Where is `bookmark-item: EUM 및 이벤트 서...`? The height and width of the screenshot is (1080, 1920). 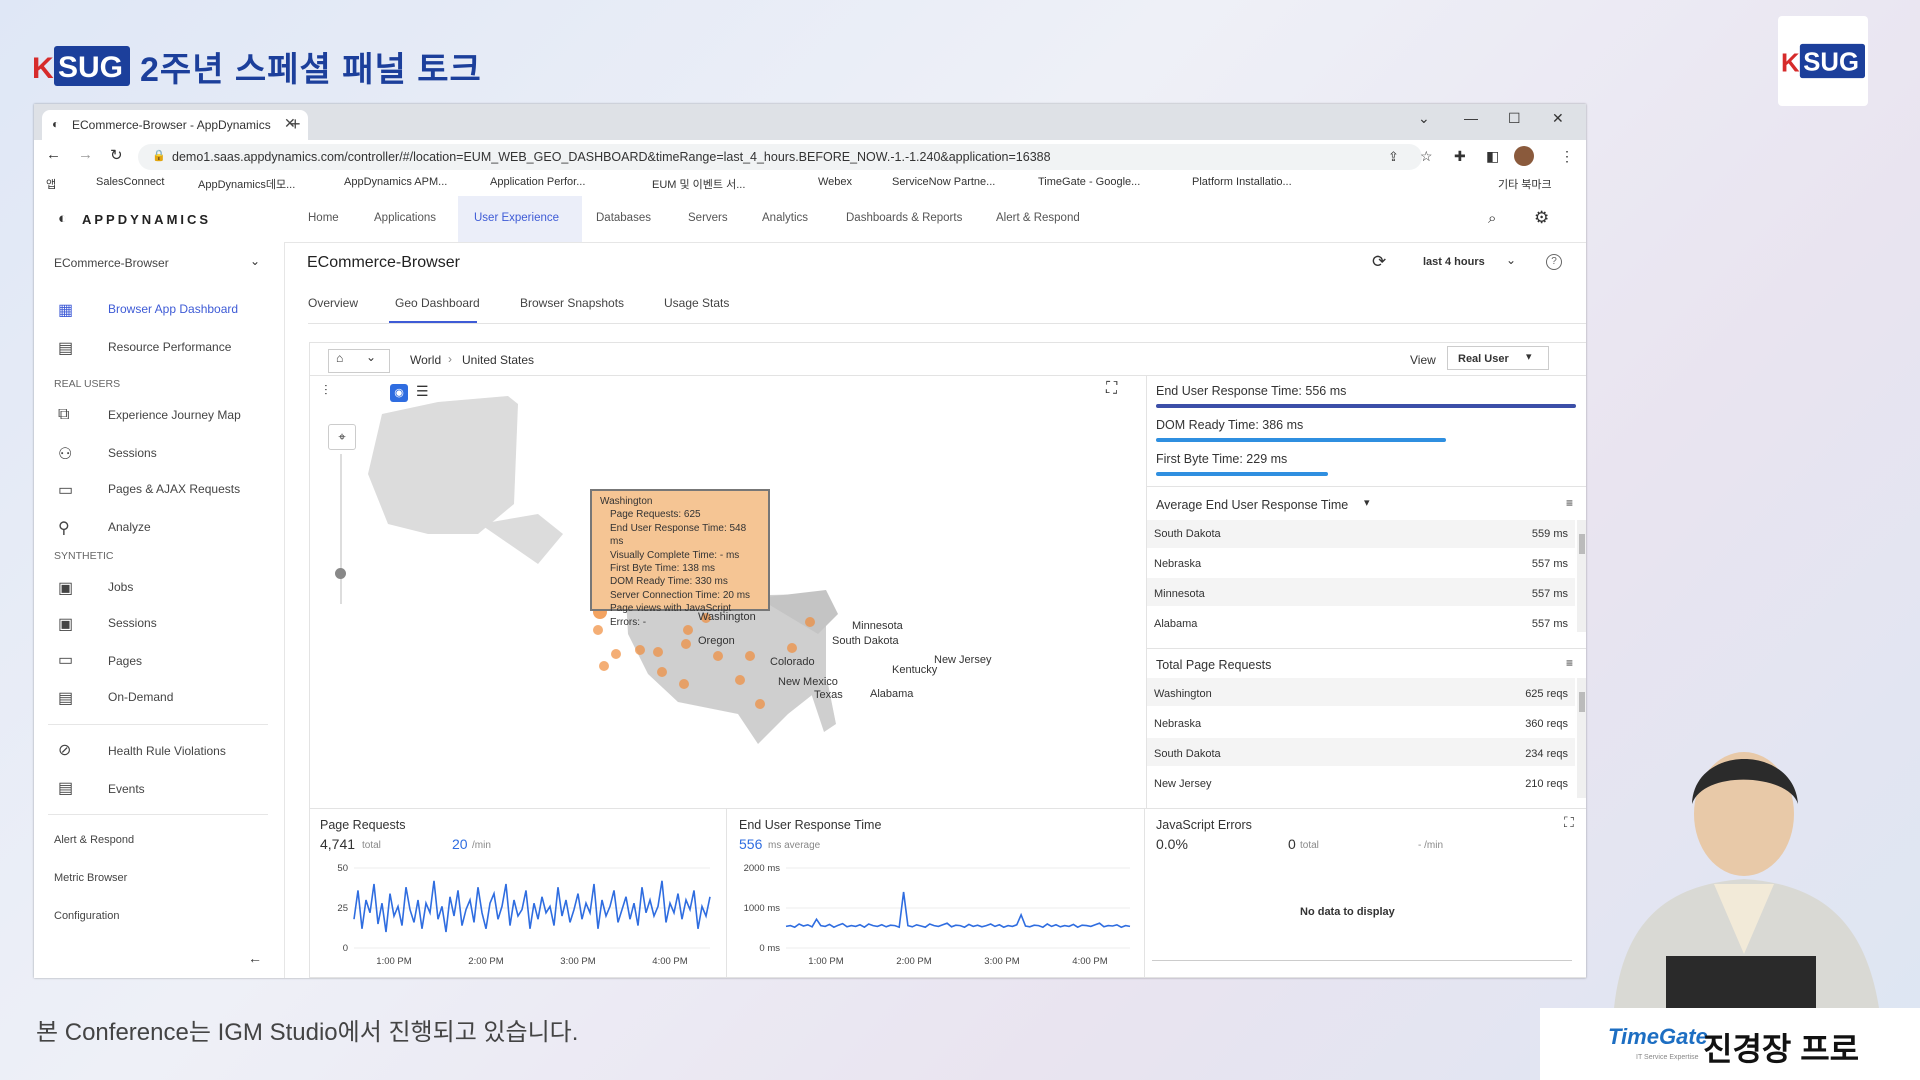
bookmark-item: EUM 및 이벤트 서... is located at coordinates (698, 184).